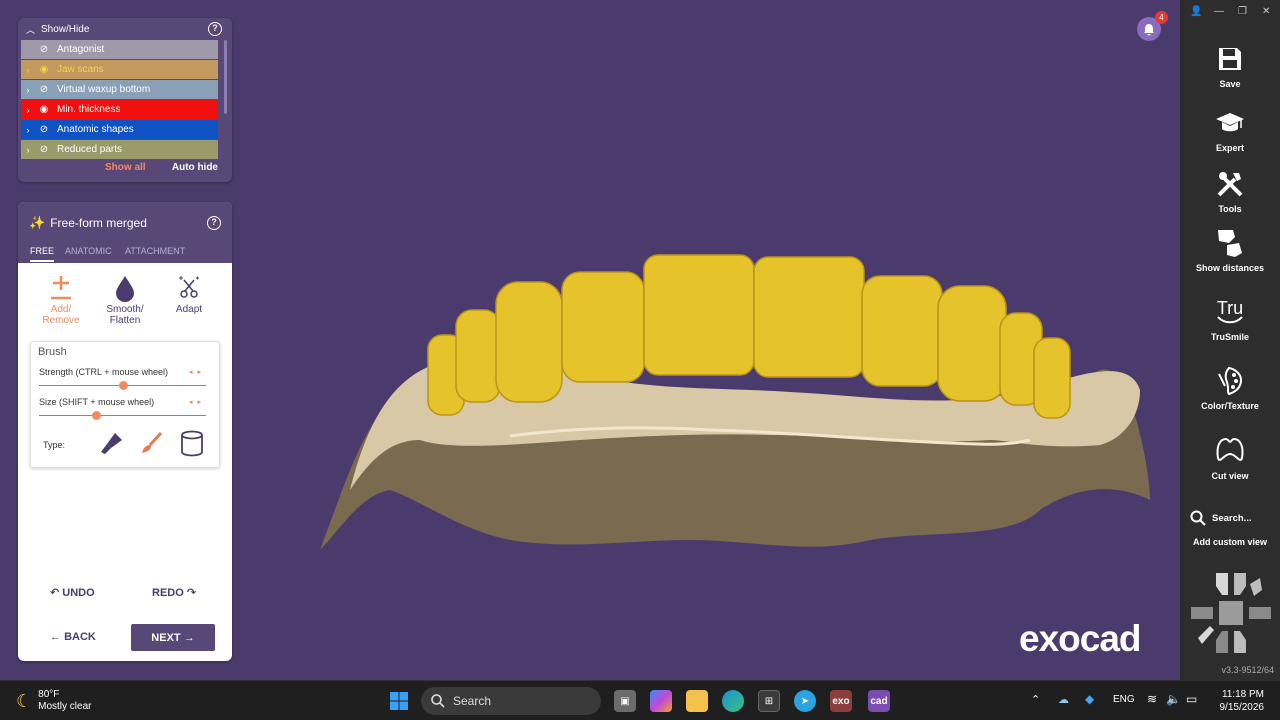  I want to click on telegram-icon: ➤, so click(805, 701).